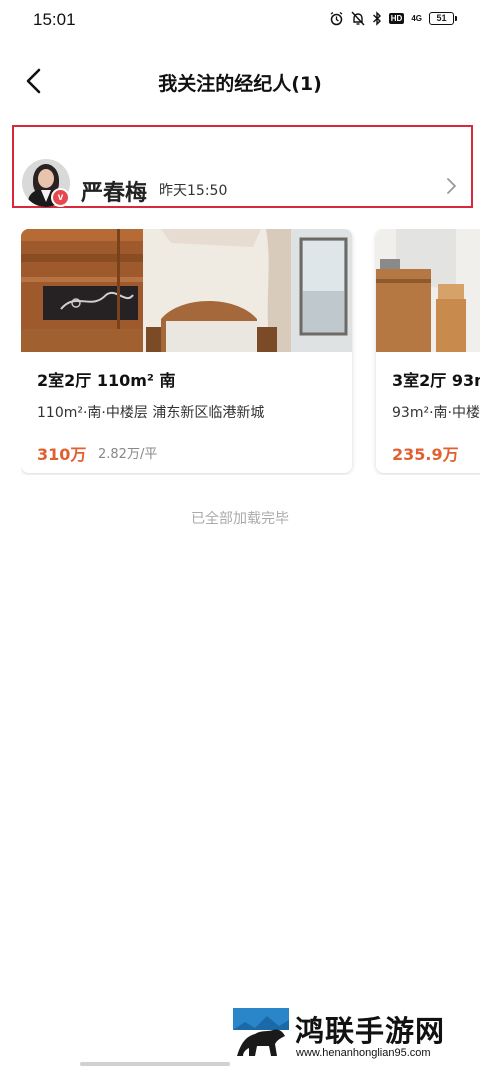 The image size is (480, 1067). What do you see at coordinates (242, 166) in the screenshot?
I see `agent-row: v 严春梅 昨天15:50` at bounding box center [242, 166].